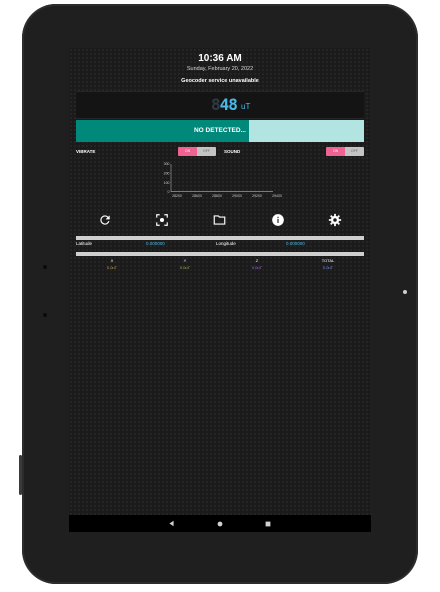  I want to click on longitude-value: 0.000000, so click(295, 243).